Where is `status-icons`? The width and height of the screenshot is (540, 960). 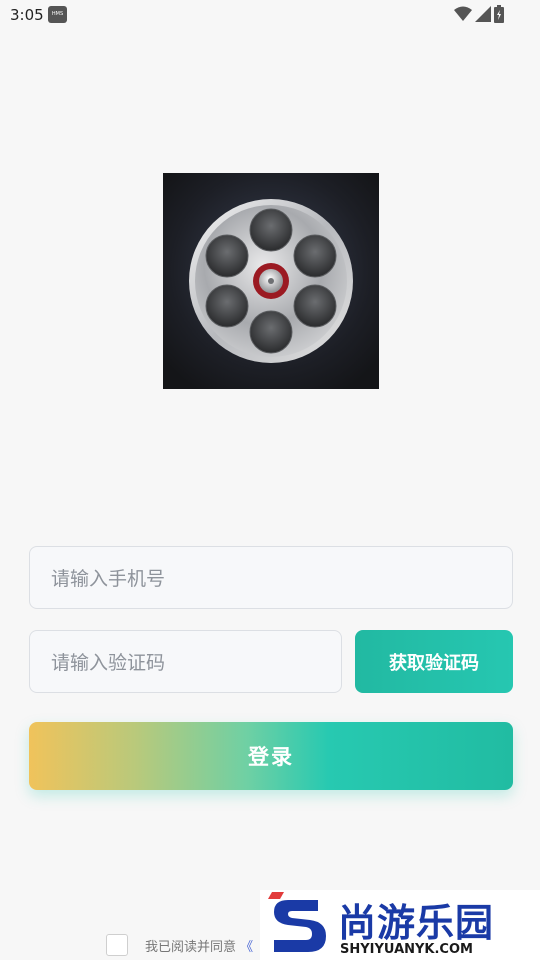 status-icons is located at coordinates (479, 14).